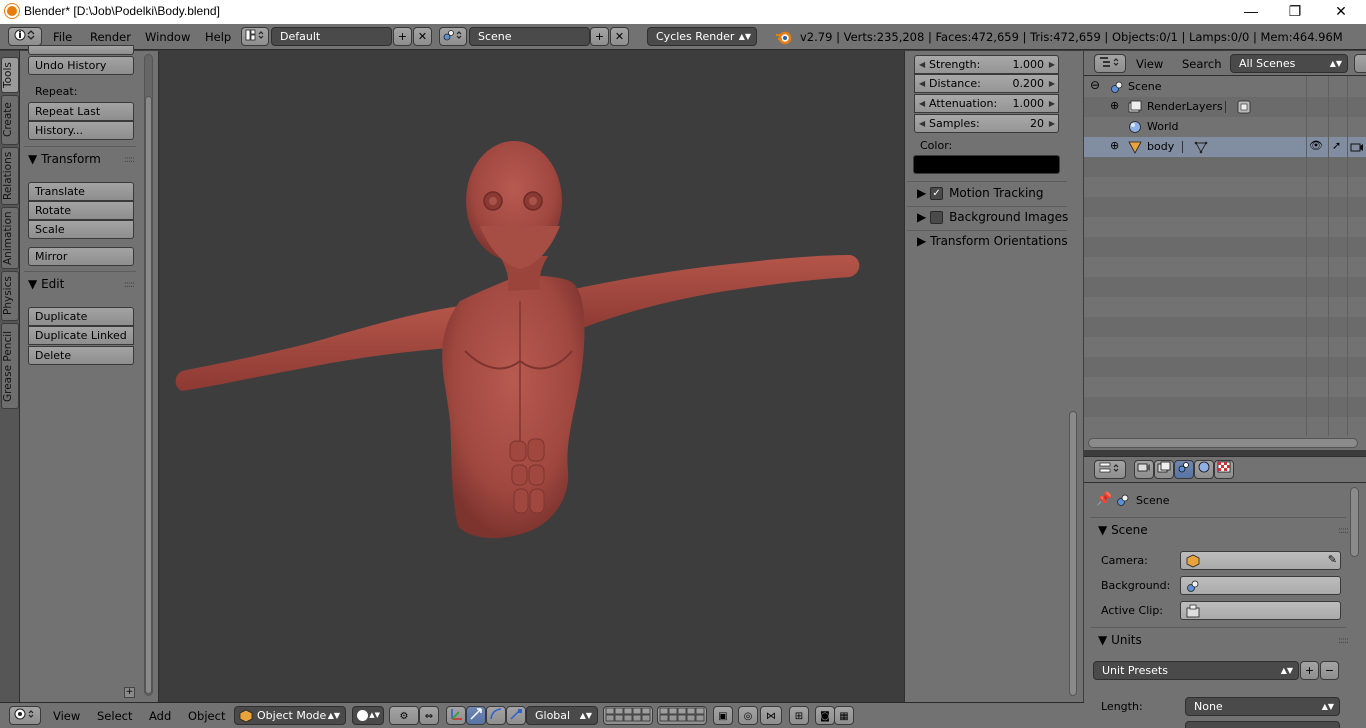  I want to click on tab-relations: Relations, so click(10, 176).